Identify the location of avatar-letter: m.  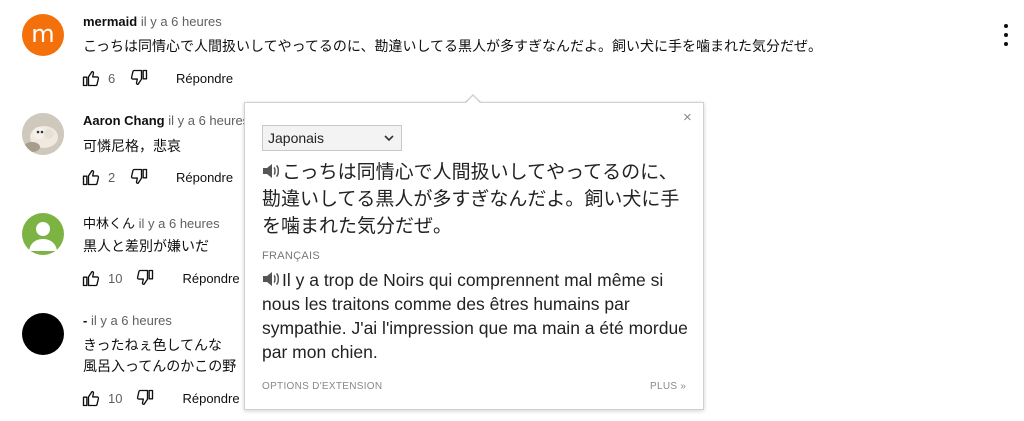
(43, 34).